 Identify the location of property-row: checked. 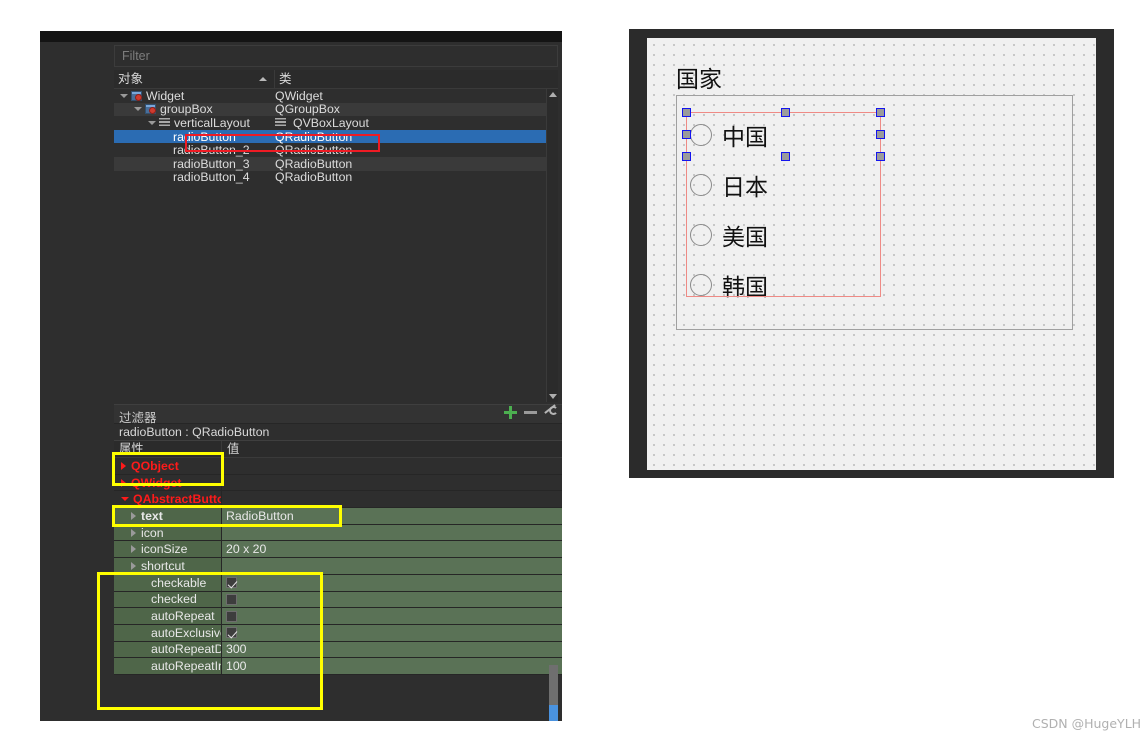
(338, 600).